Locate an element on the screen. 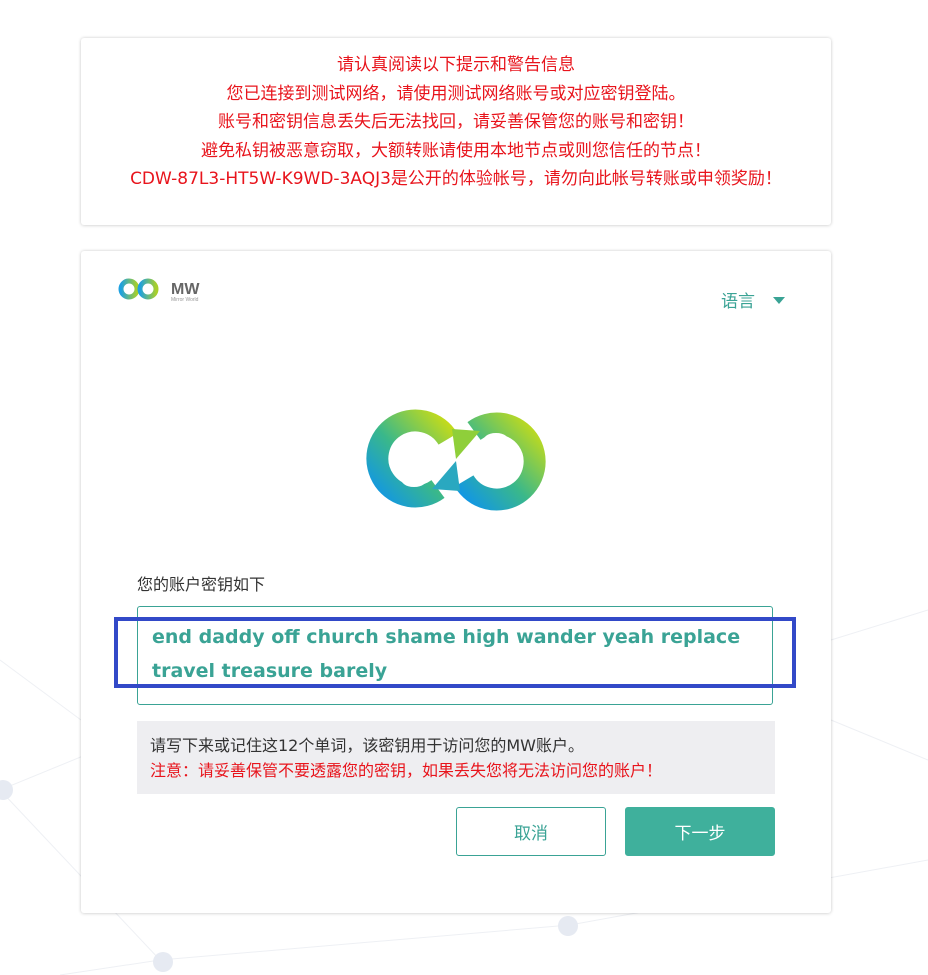  mirror-world-logo-icon is located at coordinates (456, 460).